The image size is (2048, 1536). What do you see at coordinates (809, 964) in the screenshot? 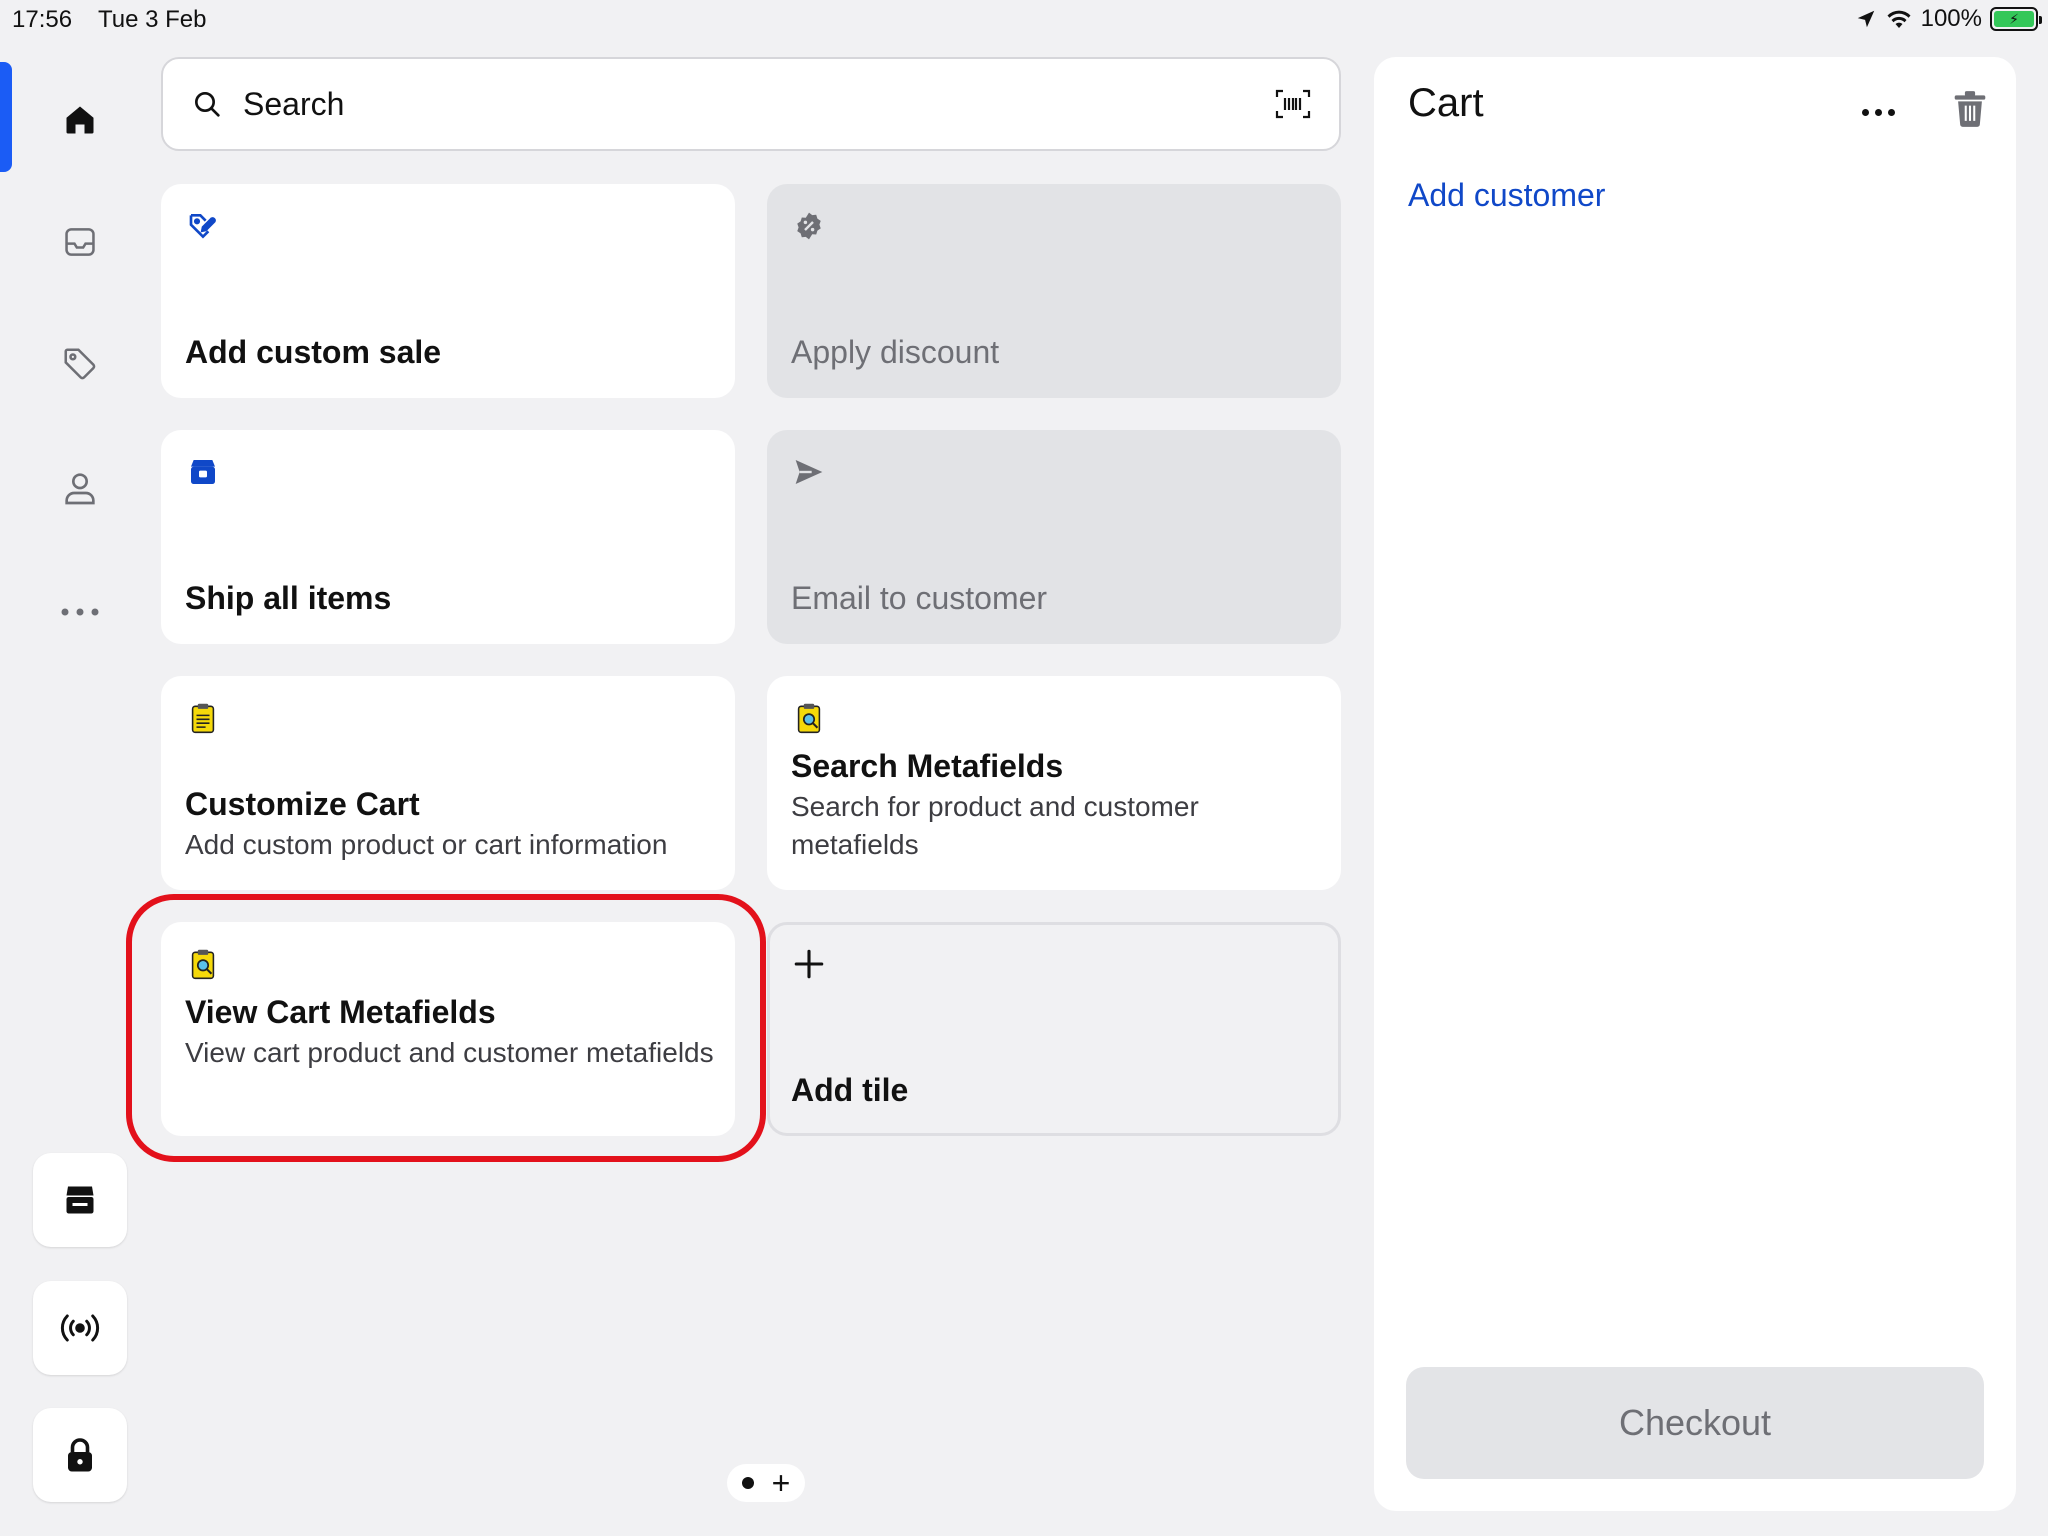
I see `plus-icon` at bounding box center [809, 964].